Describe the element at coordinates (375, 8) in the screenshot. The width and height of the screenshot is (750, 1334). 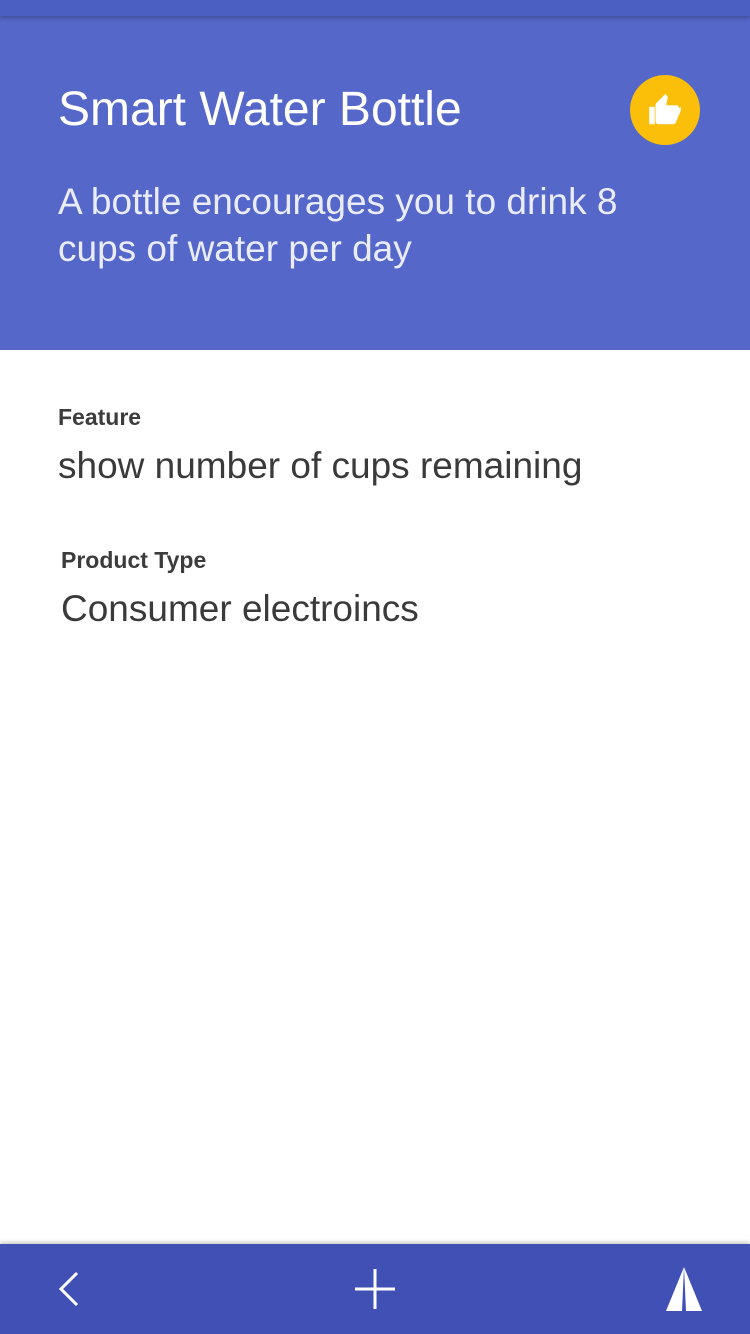
I see `status-bar` at that location.